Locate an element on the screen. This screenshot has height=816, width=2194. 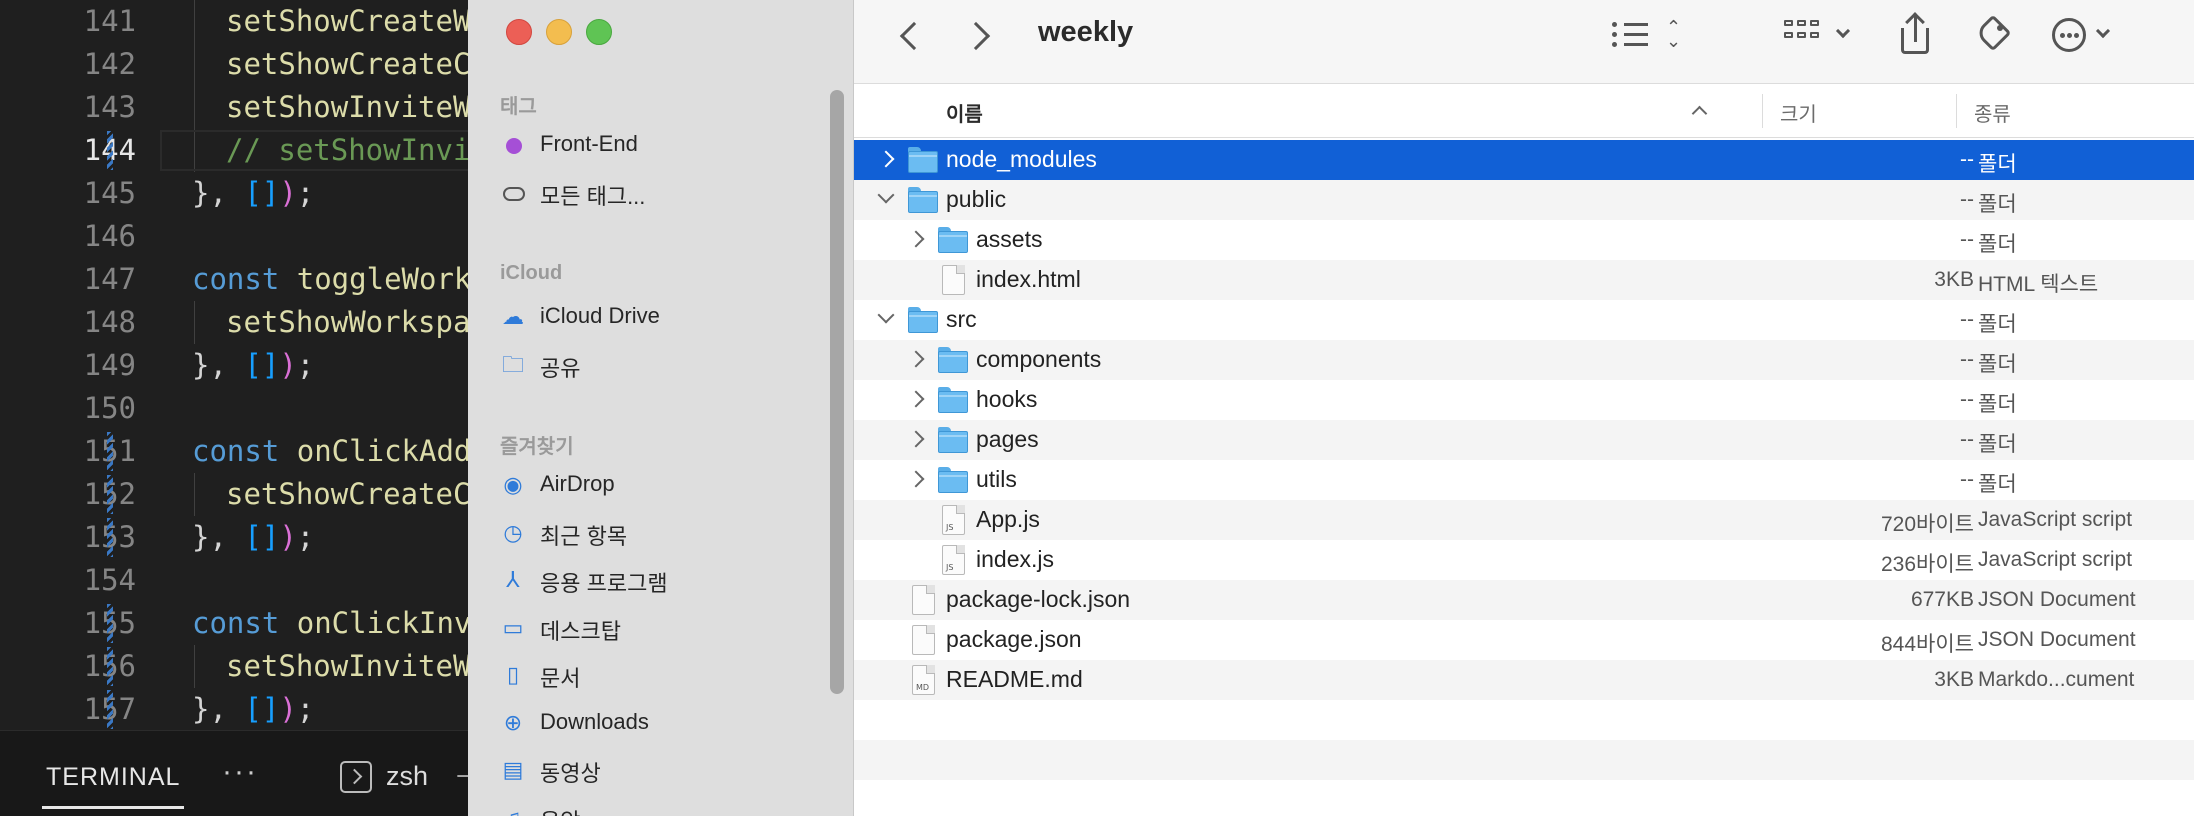
sidebar-item-label: Downloads is located at coordinates (594, 721).